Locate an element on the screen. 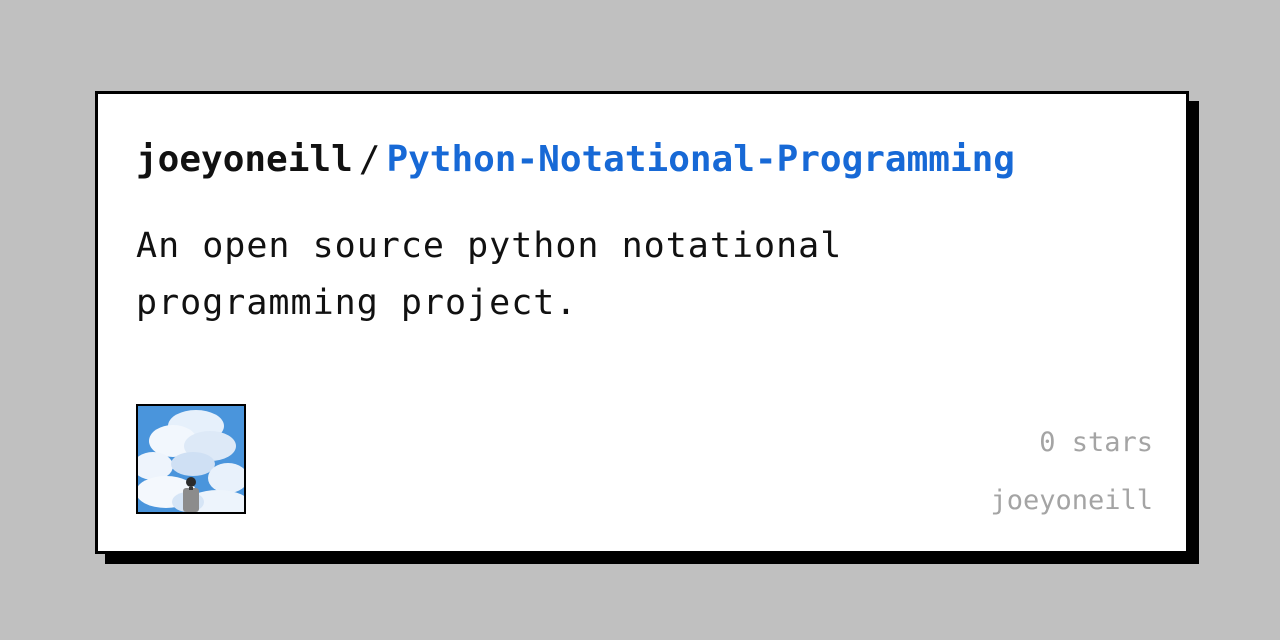  owner-avatar is located at coordinates (191, 459).